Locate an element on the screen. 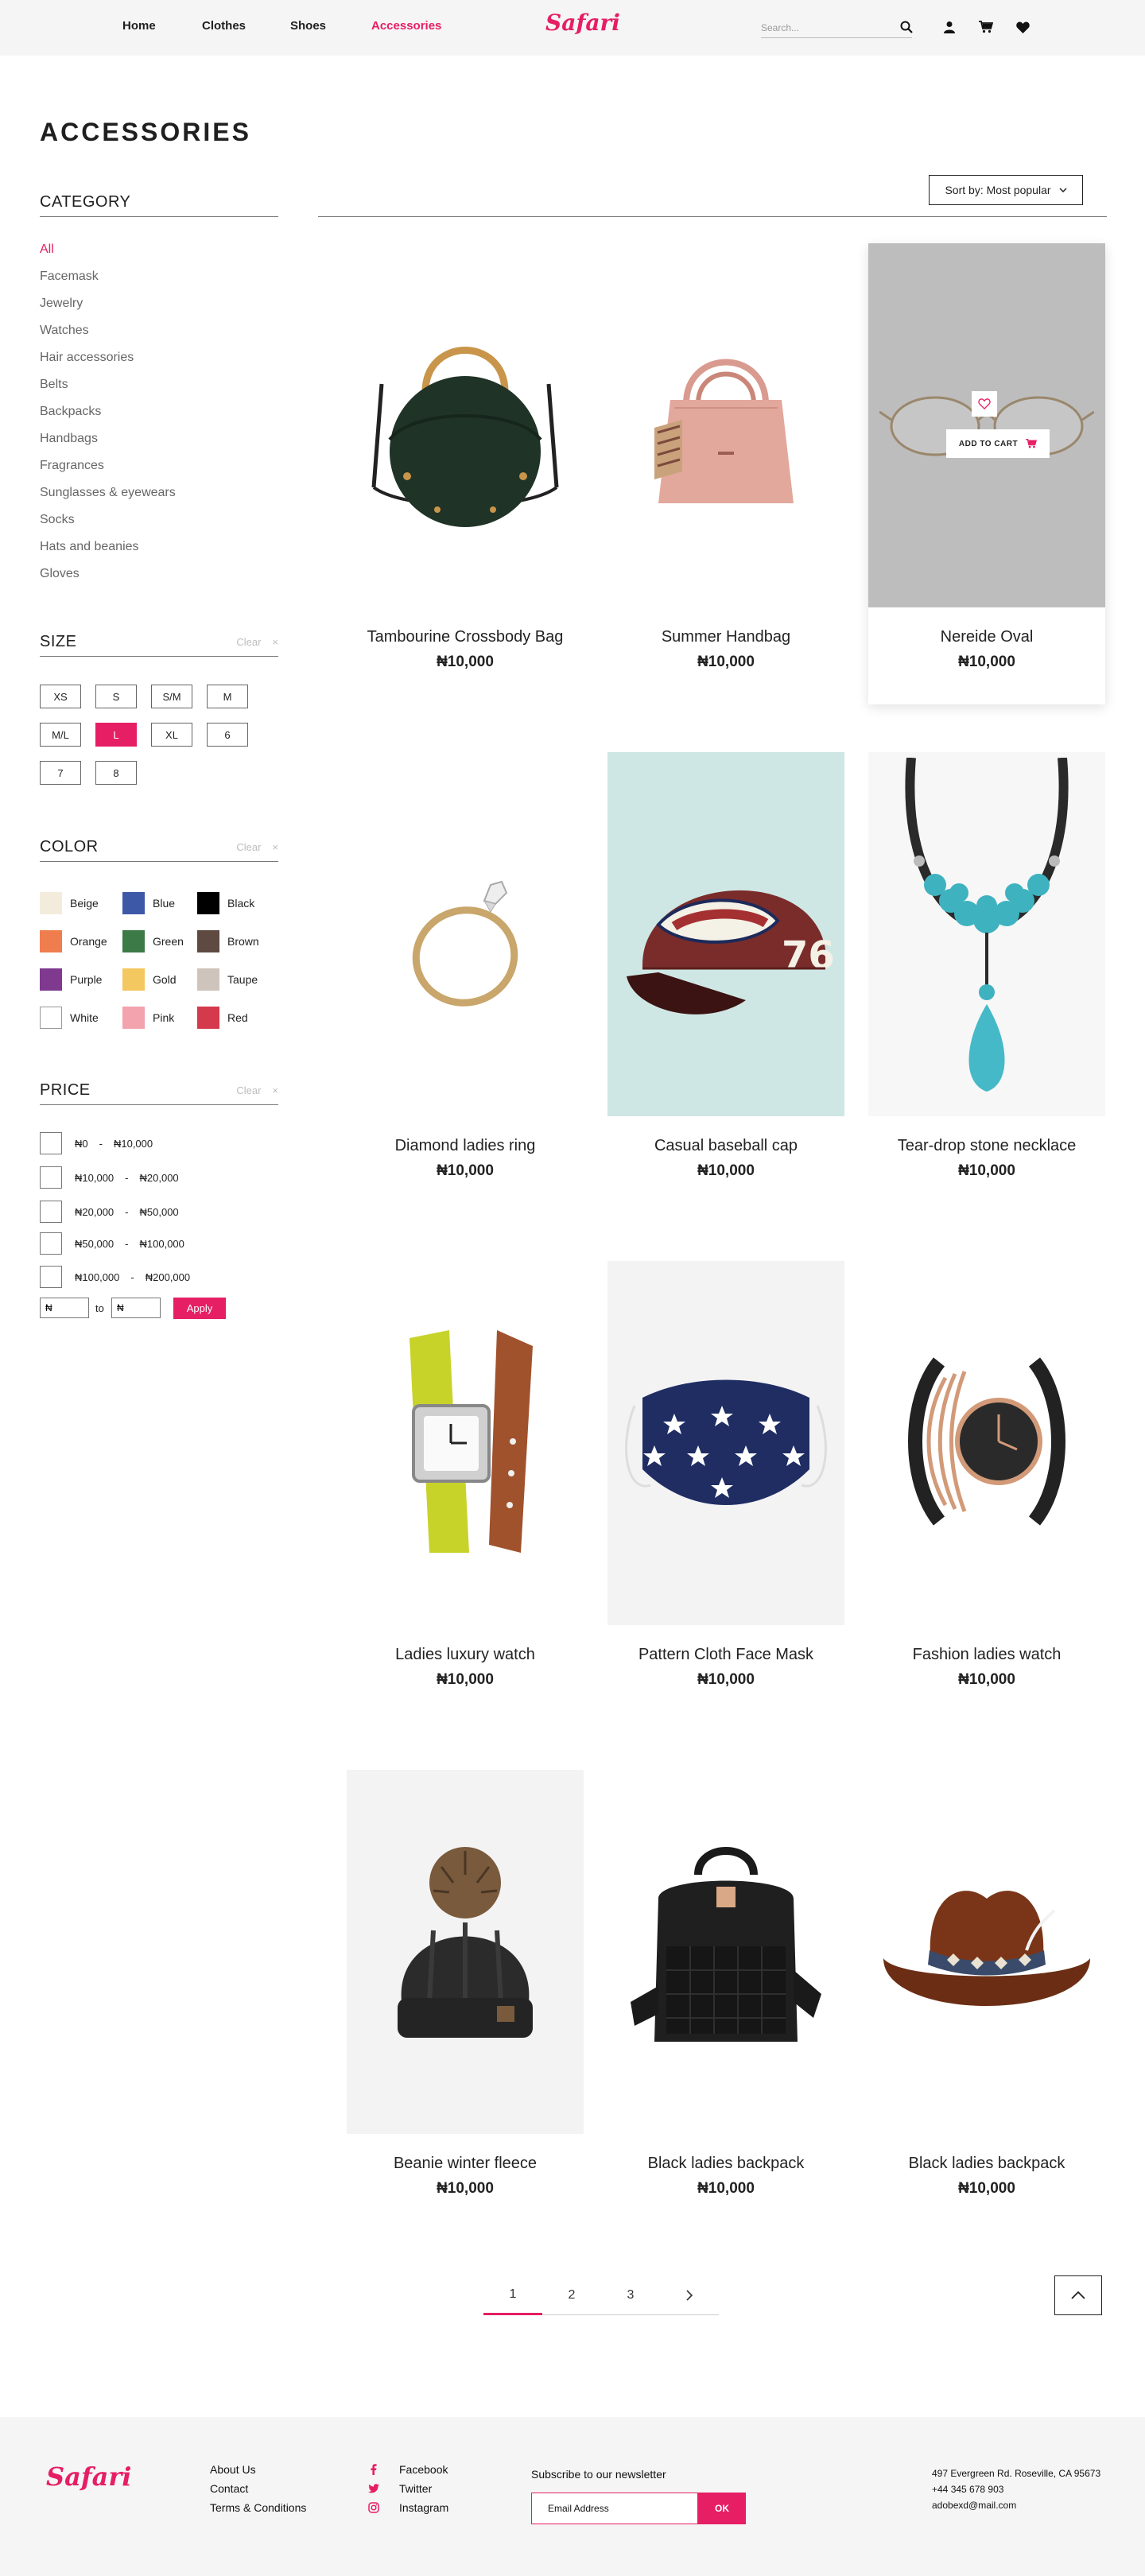 Image resolution: width=1145 pixels, height=2576 pixels. category-item-belts: Belts is located at coordinates (108, 387).